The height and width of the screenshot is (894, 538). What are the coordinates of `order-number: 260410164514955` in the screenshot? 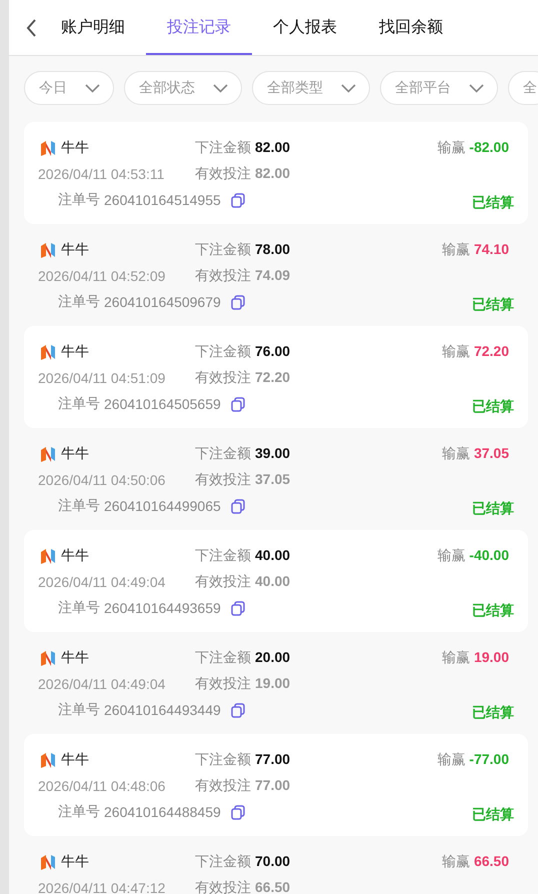 It's located at (162, 200).